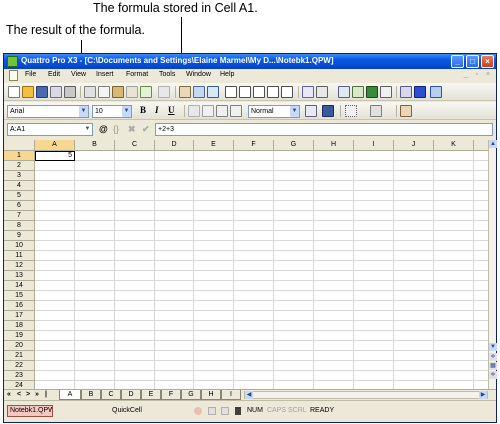  Describe the element at coordinates (406, 111) in the screenshot. I see `columns-icon` at that location.